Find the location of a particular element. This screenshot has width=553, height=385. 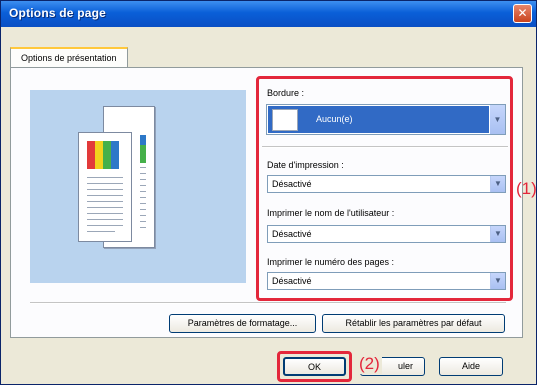

dialog-title: Options de page is located at coordinates (58, 13).